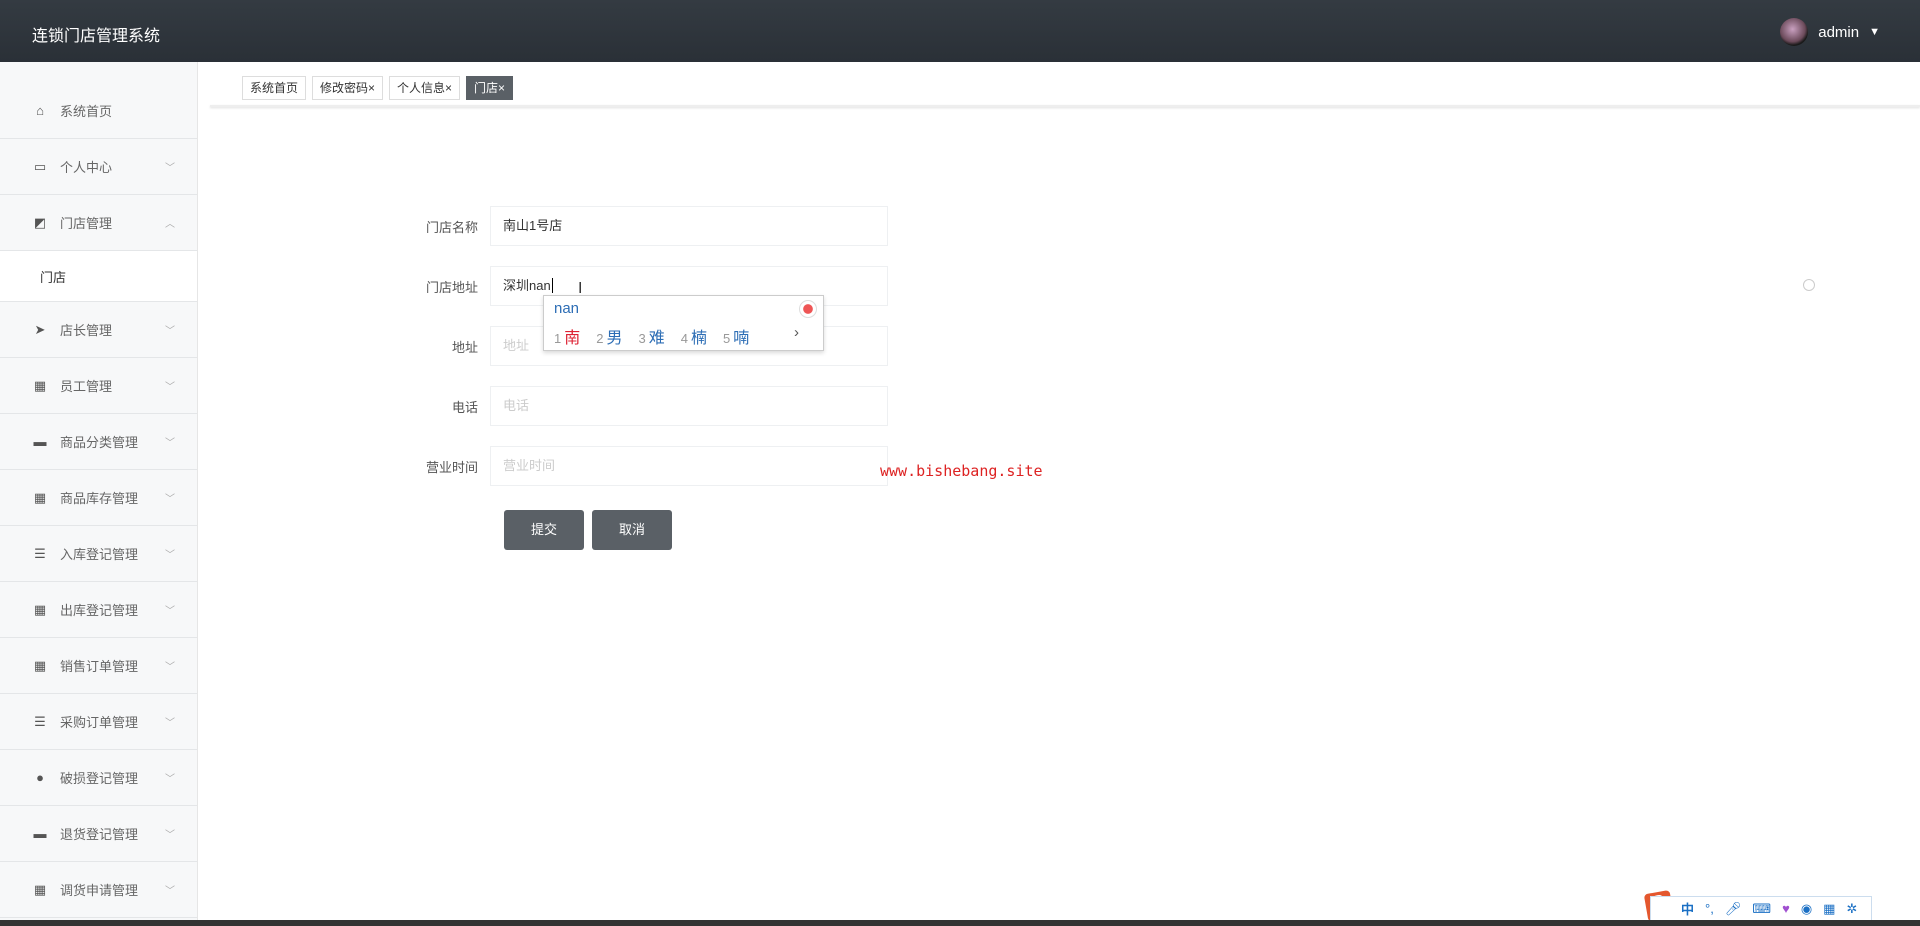 The height and width of the screenshot is (926, 1920). I want to click on app-title: 连锁门店管理系统, so click(96, 36).